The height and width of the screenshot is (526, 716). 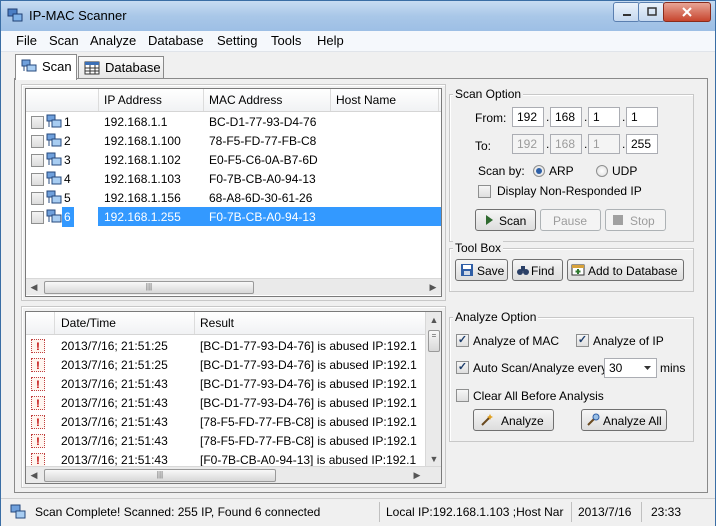 I want to click on status-network-icon, so click(x=18, y=511).